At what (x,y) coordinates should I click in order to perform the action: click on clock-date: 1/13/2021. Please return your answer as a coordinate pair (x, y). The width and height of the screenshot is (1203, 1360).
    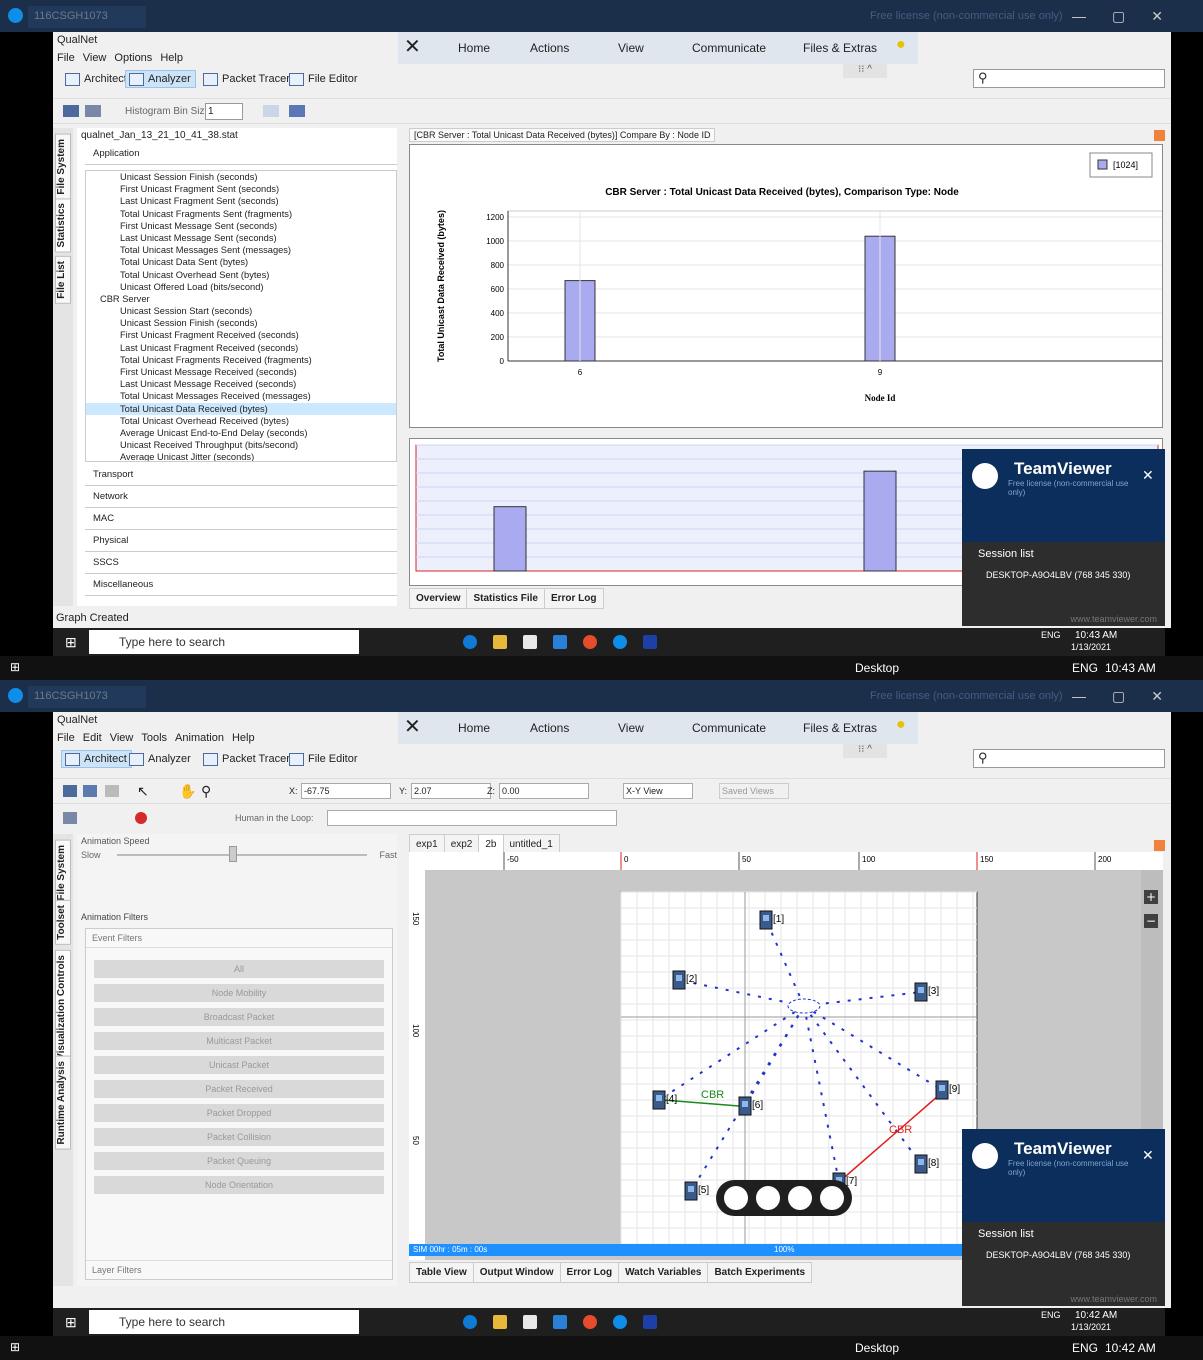
    Looking at the image, I should click on (1091, 647).